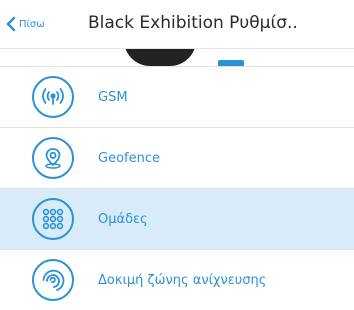 The height and width of the screenshot is (310, 354). What do you see at coordinates (53, 158) in the screenshot?
I see `location-pin-icon` at bounding box center [53, 158].